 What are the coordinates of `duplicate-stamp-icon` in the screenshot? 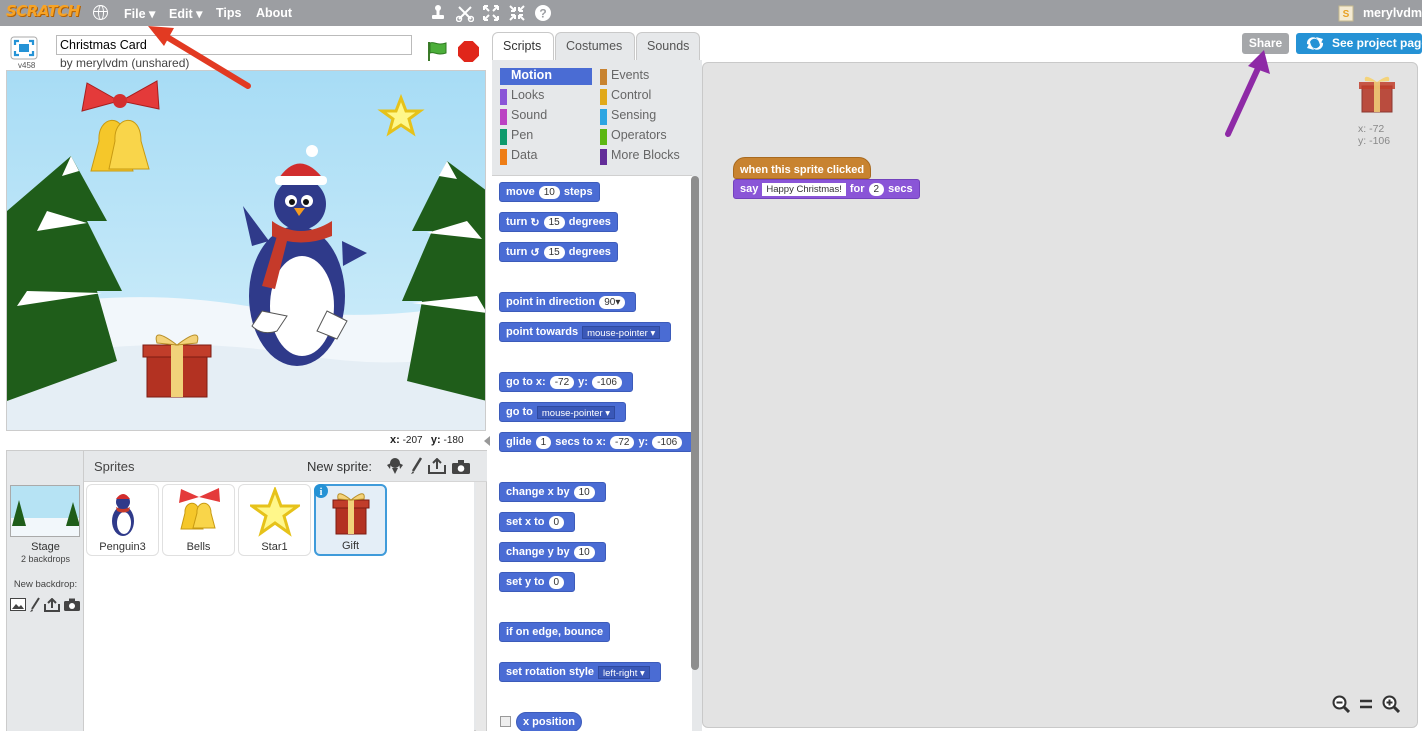 It's located at (438, 13).